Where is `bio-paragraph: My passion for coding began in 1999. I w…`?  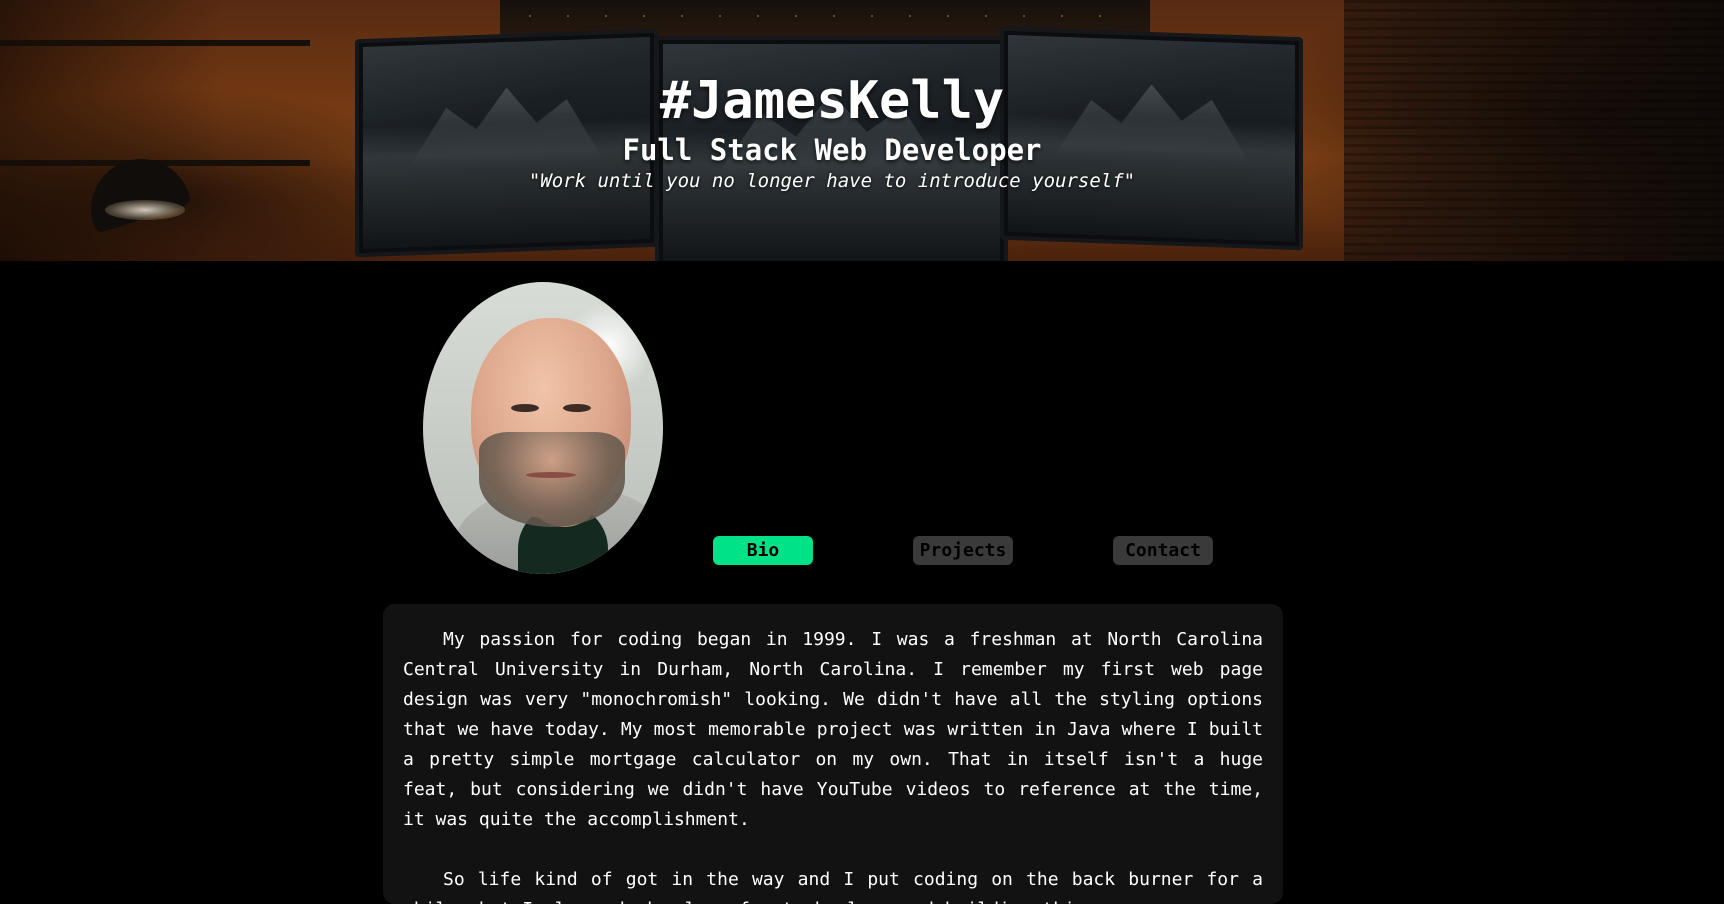 bio-paragraph: My passion for coding began in 1999. I w… is located at coordinates (833, 729).